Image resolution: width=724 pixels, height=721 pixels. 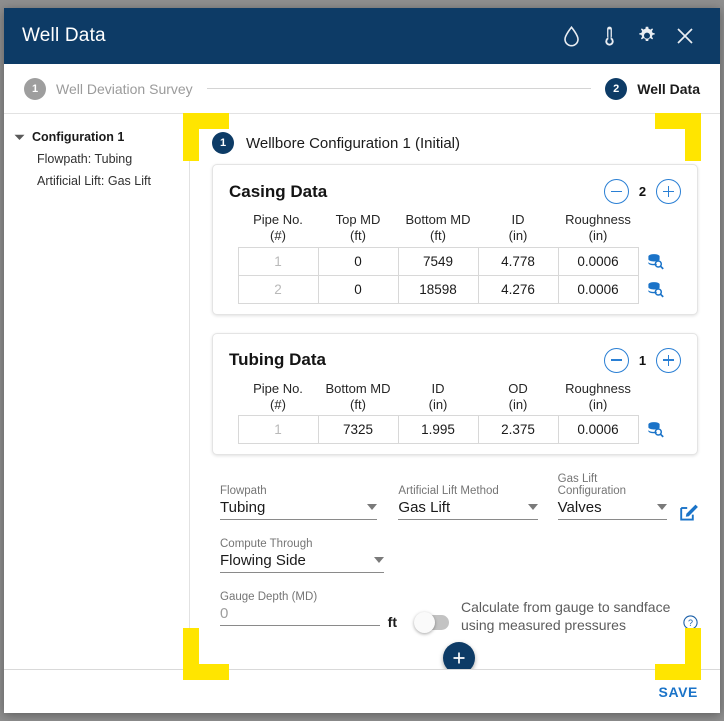 I want to click on sidebar-item-configuration-1: Configuration 1, so click(x=96, y=137).